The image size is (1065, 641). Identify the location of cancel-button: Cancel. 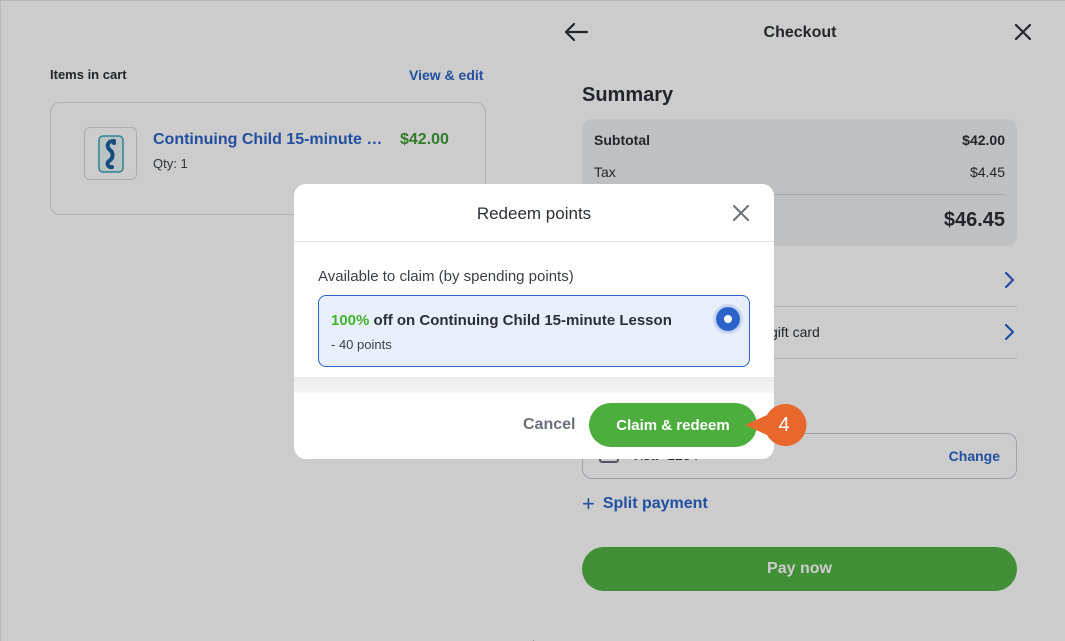
(549, 425).